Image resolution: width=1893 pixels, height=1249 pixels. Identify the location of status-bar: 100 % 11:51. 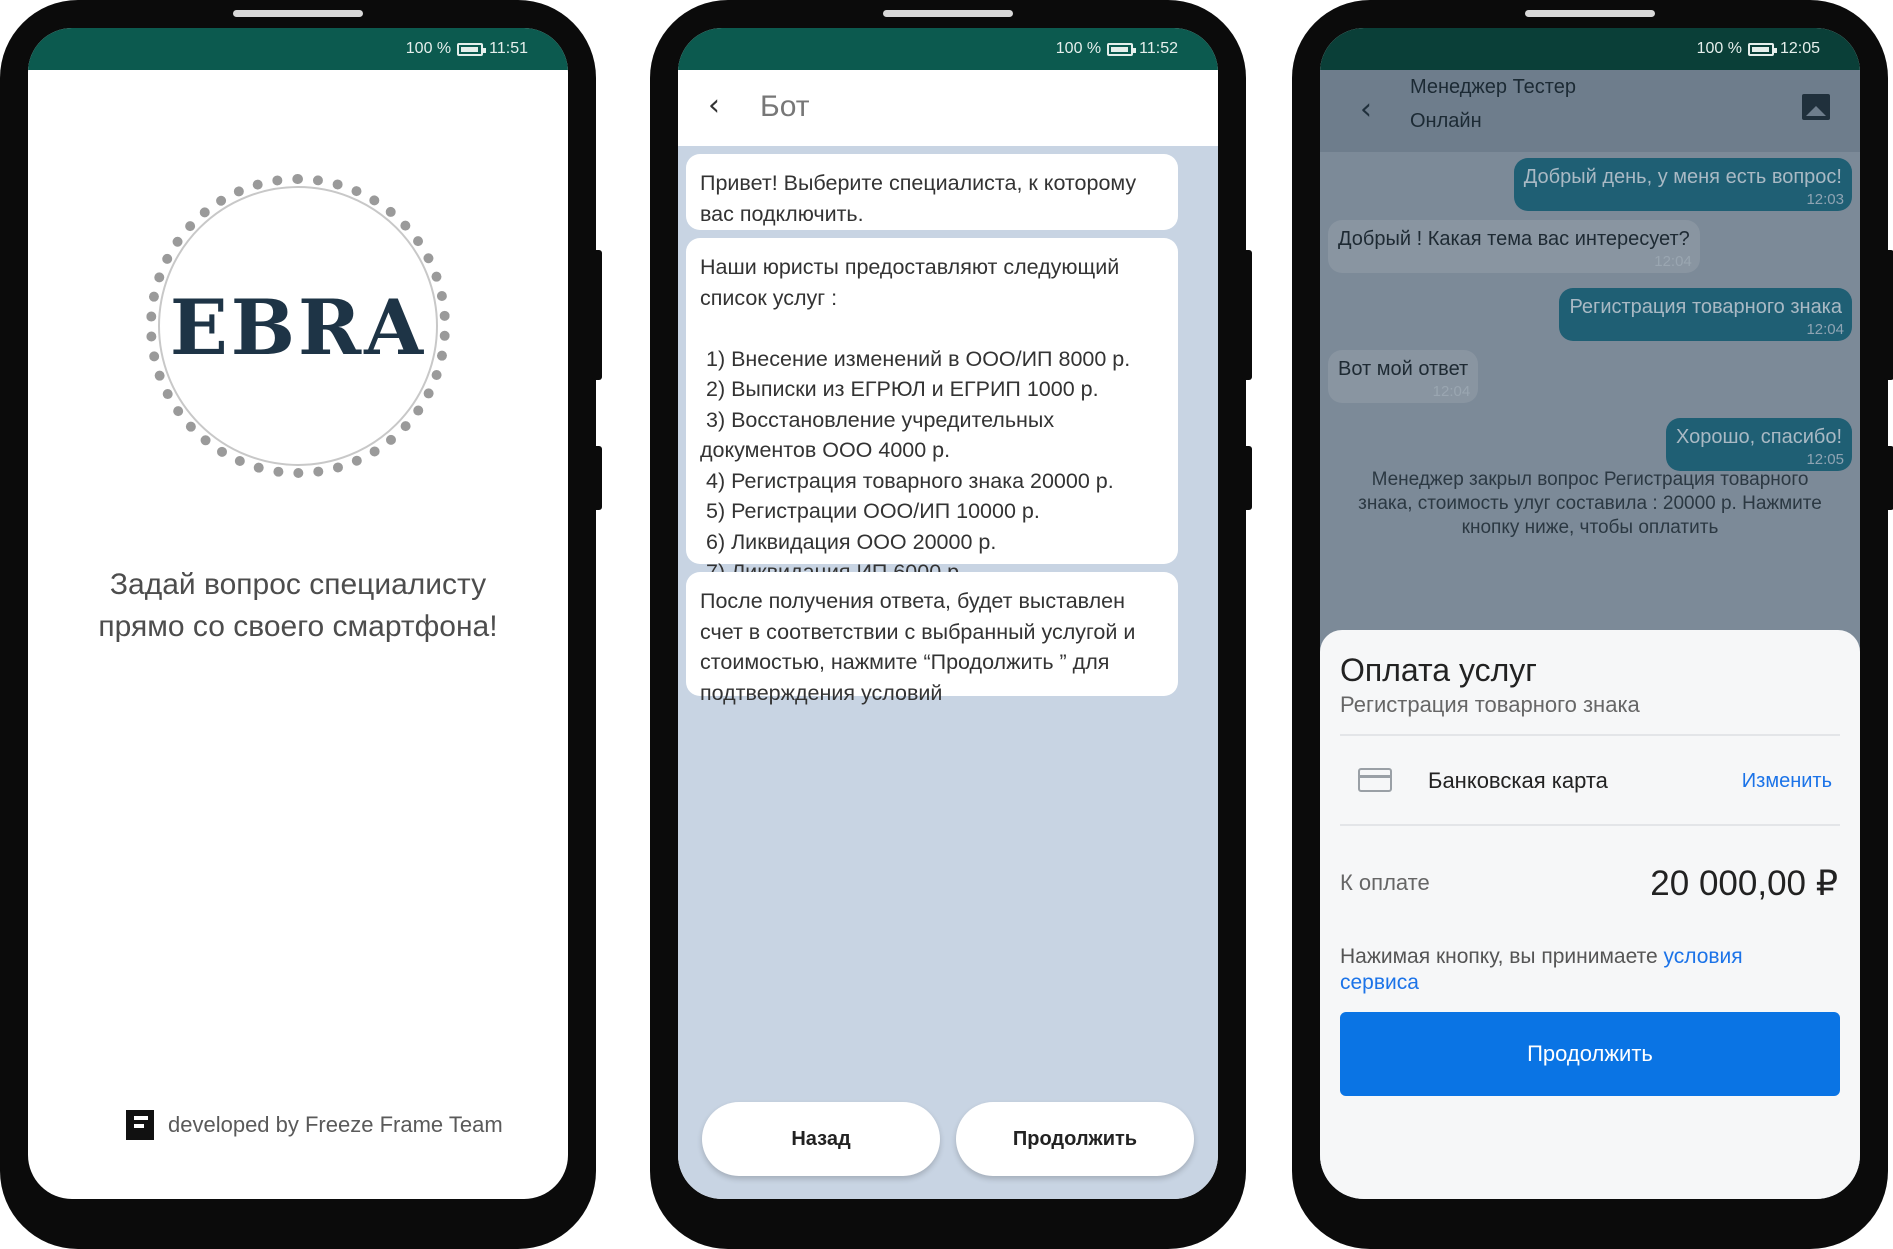
(298, 49).